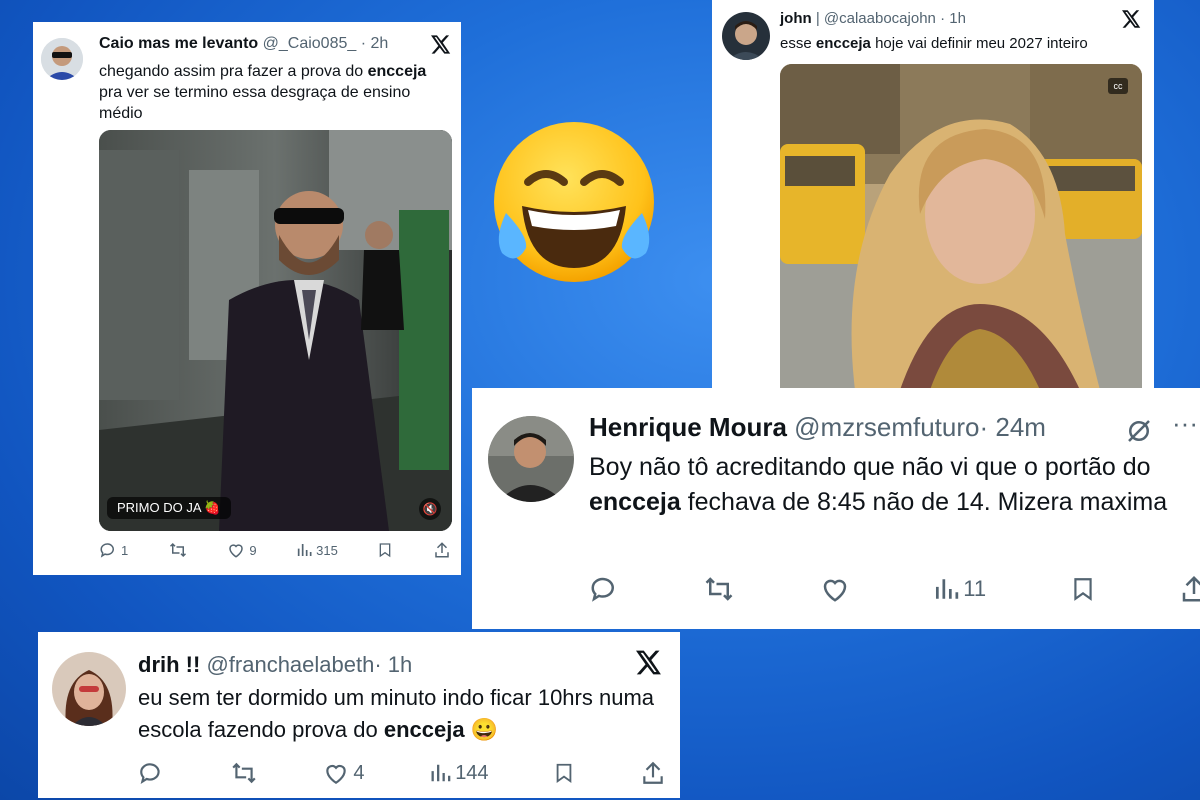 The width and height of the screenshot is (1200, 800). I want to click on reply-button: 1, so click(113, 550).